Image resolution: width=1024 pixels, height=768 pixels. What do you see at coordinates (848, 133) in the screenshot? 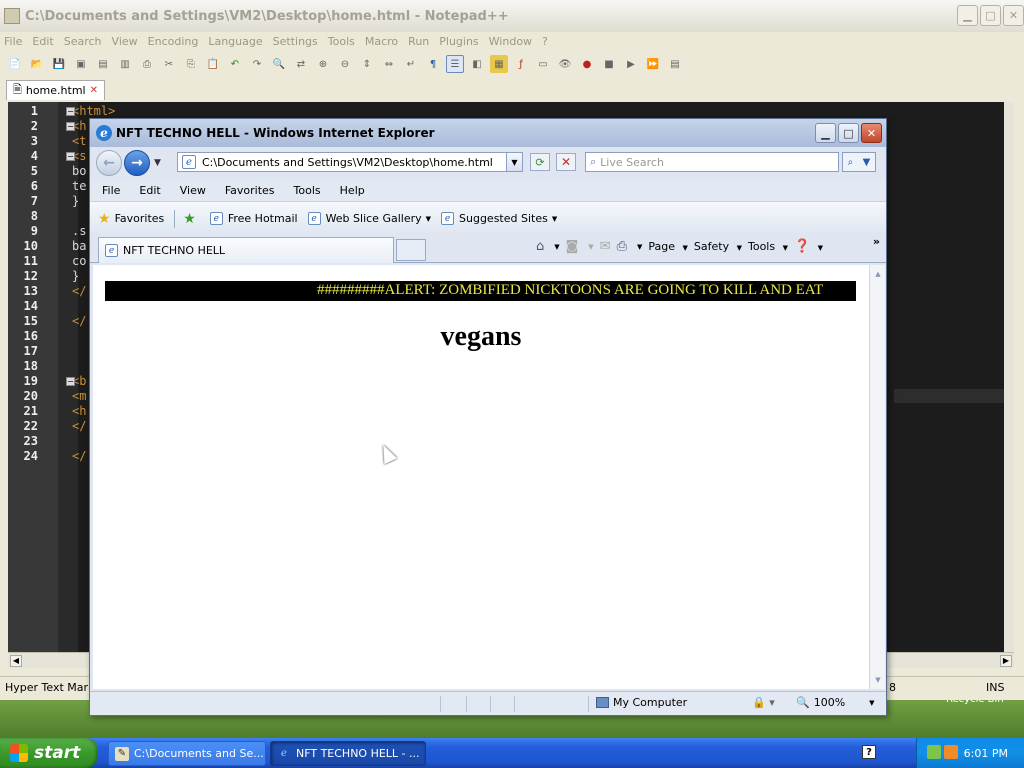
I see `ie-maximize-button: □` at bounding box center [848, 133].